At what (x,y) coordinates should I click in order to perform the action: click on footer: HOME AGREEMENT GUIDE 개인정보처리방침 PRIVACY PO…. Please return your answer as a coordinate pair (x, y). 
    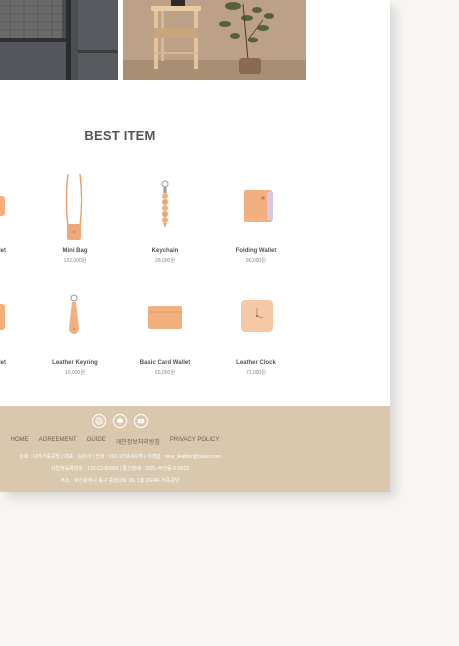
    Looking at the image, I should click on (195, 449).